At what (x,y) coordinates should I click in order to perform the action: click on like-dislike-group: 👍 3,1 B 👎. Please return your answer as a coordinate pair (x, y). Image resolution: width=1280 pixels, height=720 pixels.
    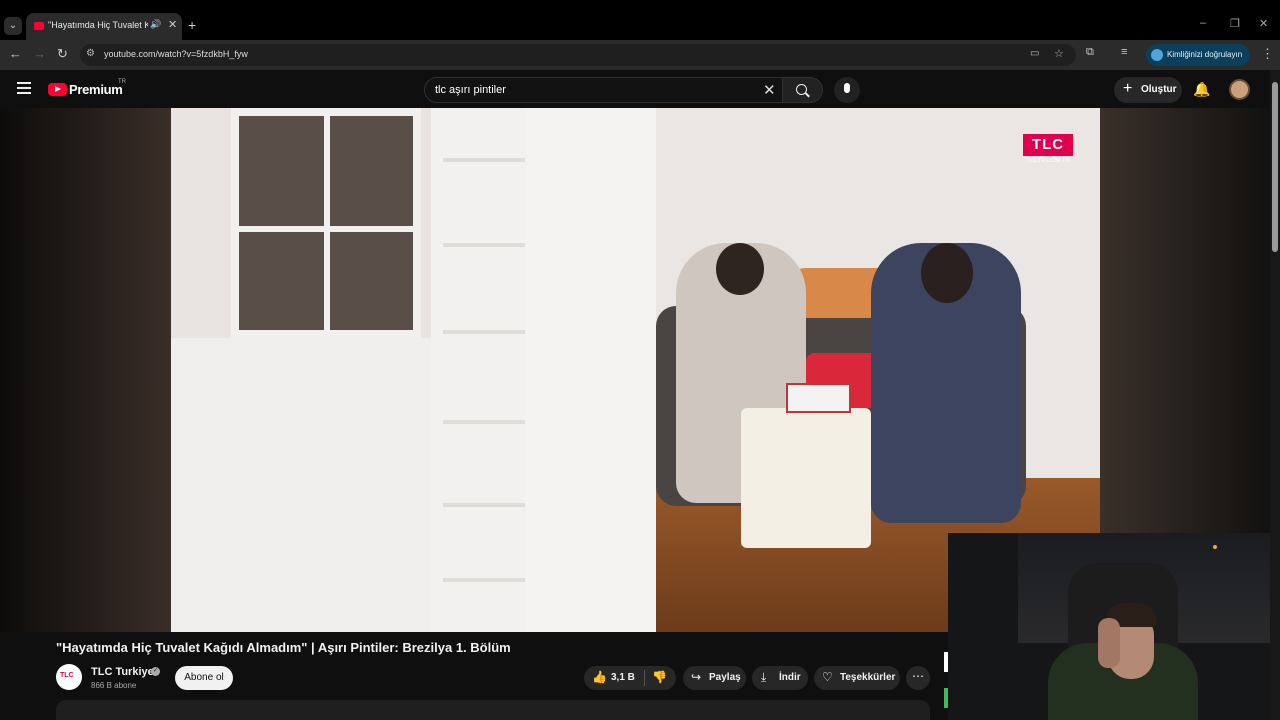
    Looking at the image, I should click on (630, 678).